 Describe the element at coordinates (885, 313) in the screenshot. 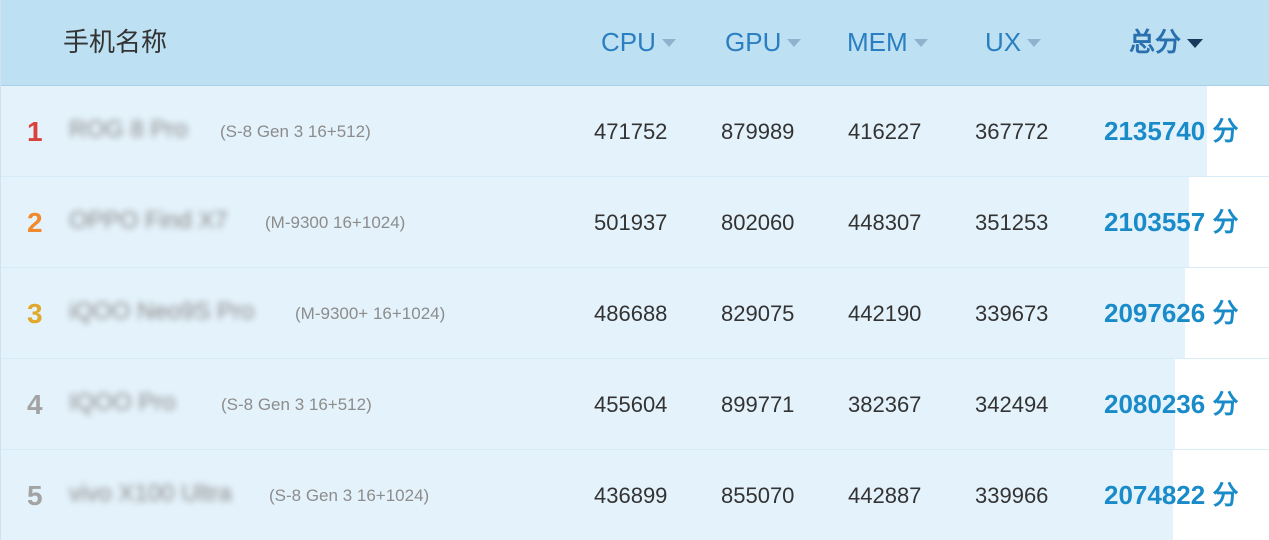

I see `mem-score: 442190` at that location.